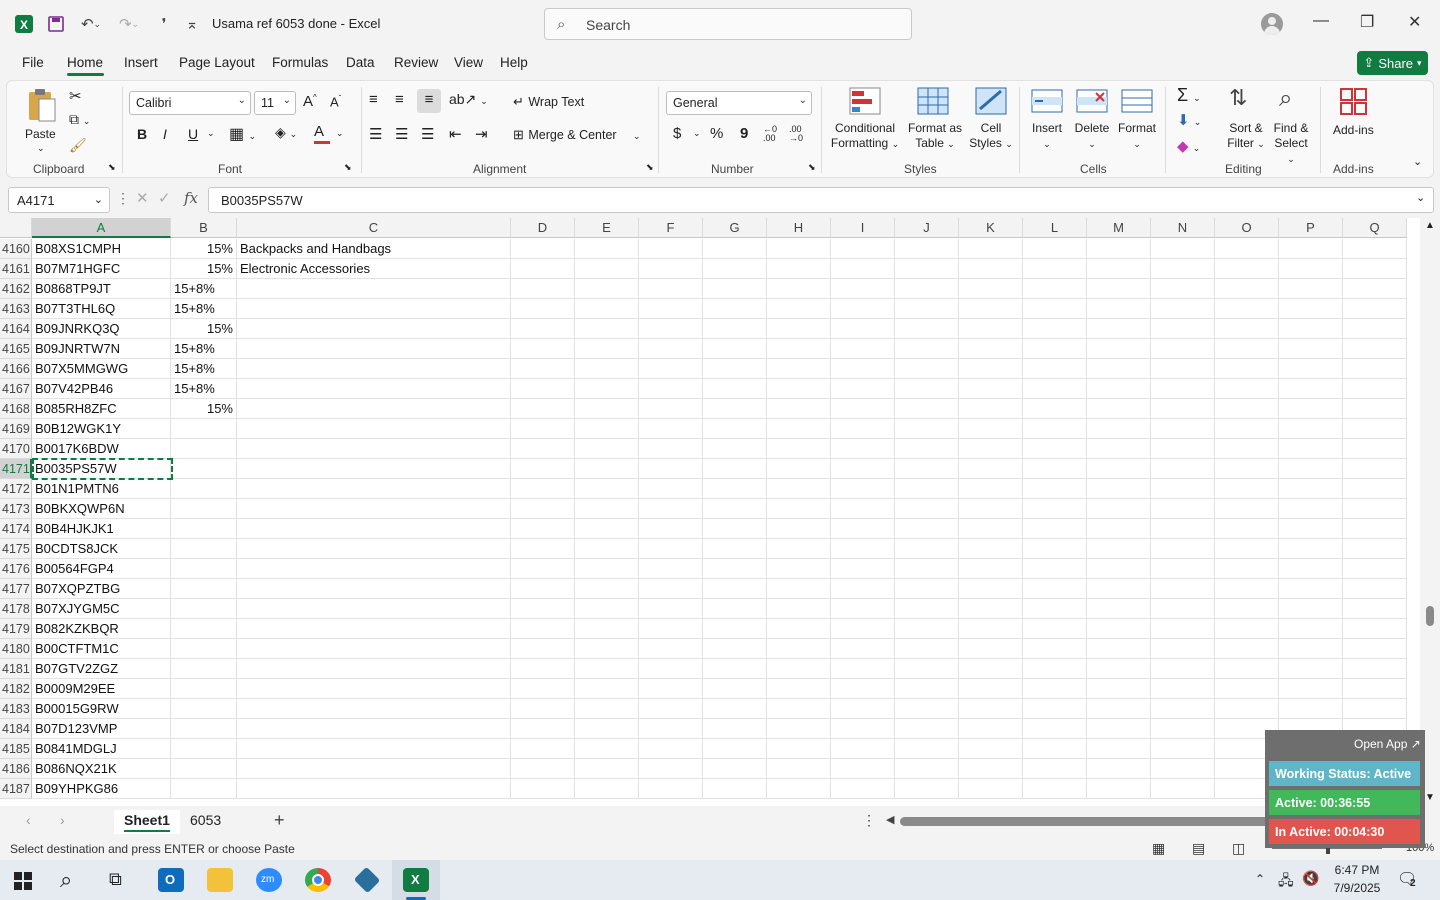  What do you see at coordinates (66, 880) in the screenshot?
I see `taskbar-search-icon: ⌕` at bounding box center [66, 880].